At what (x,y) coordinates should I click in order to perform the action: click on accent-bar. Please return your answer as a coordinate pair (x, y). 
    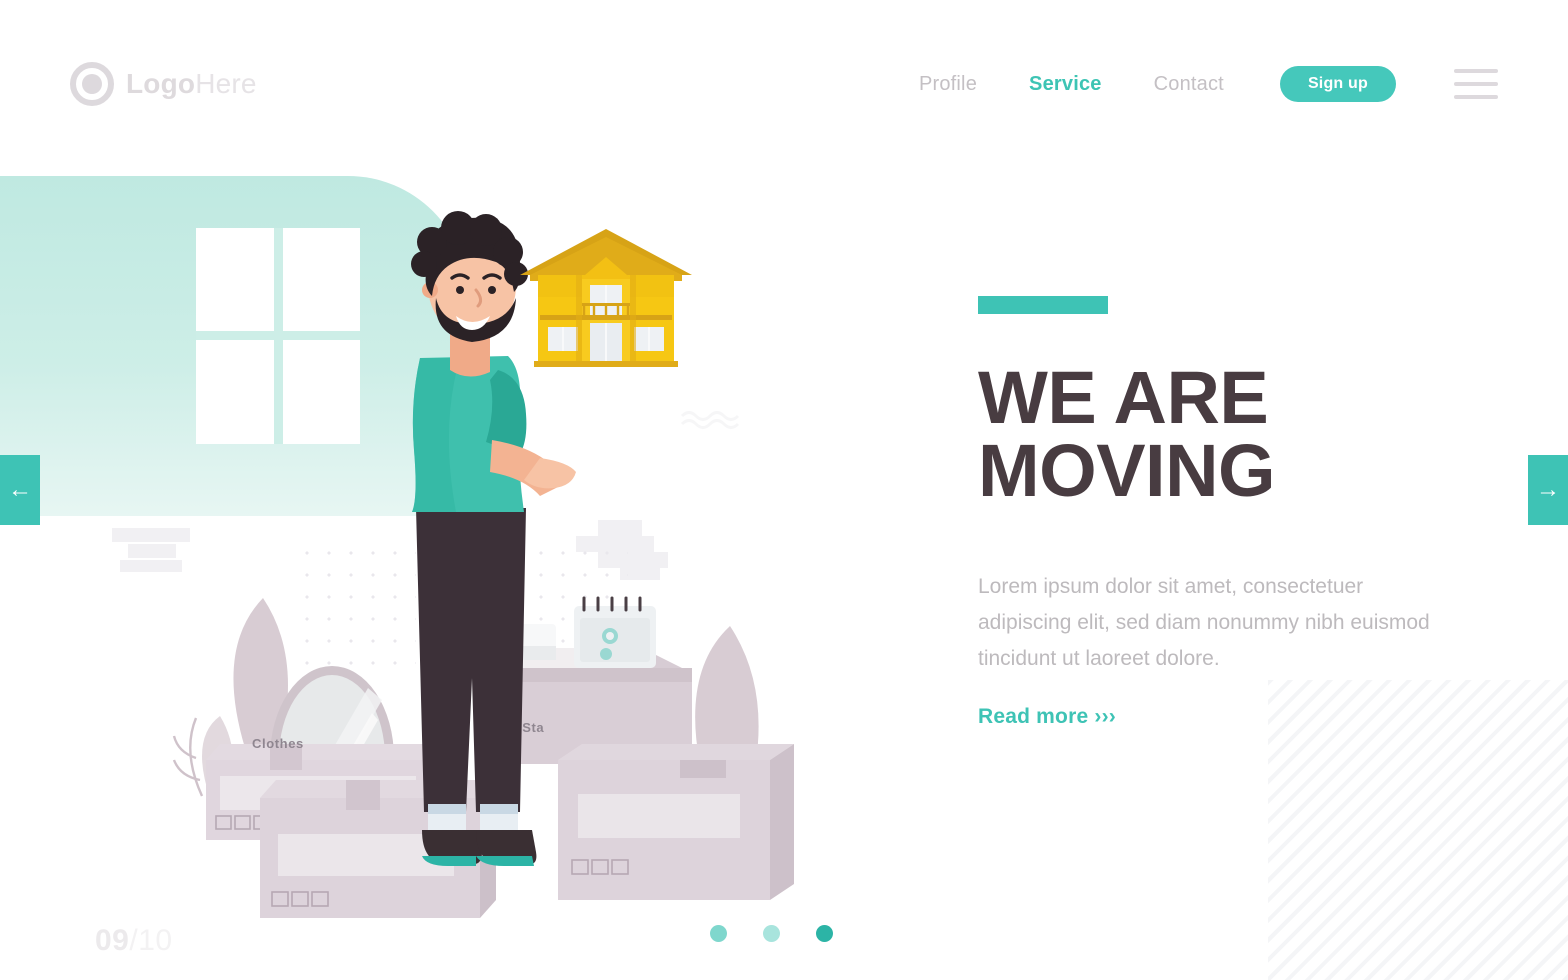
    Looking at the image, I should click on (1043, 305).